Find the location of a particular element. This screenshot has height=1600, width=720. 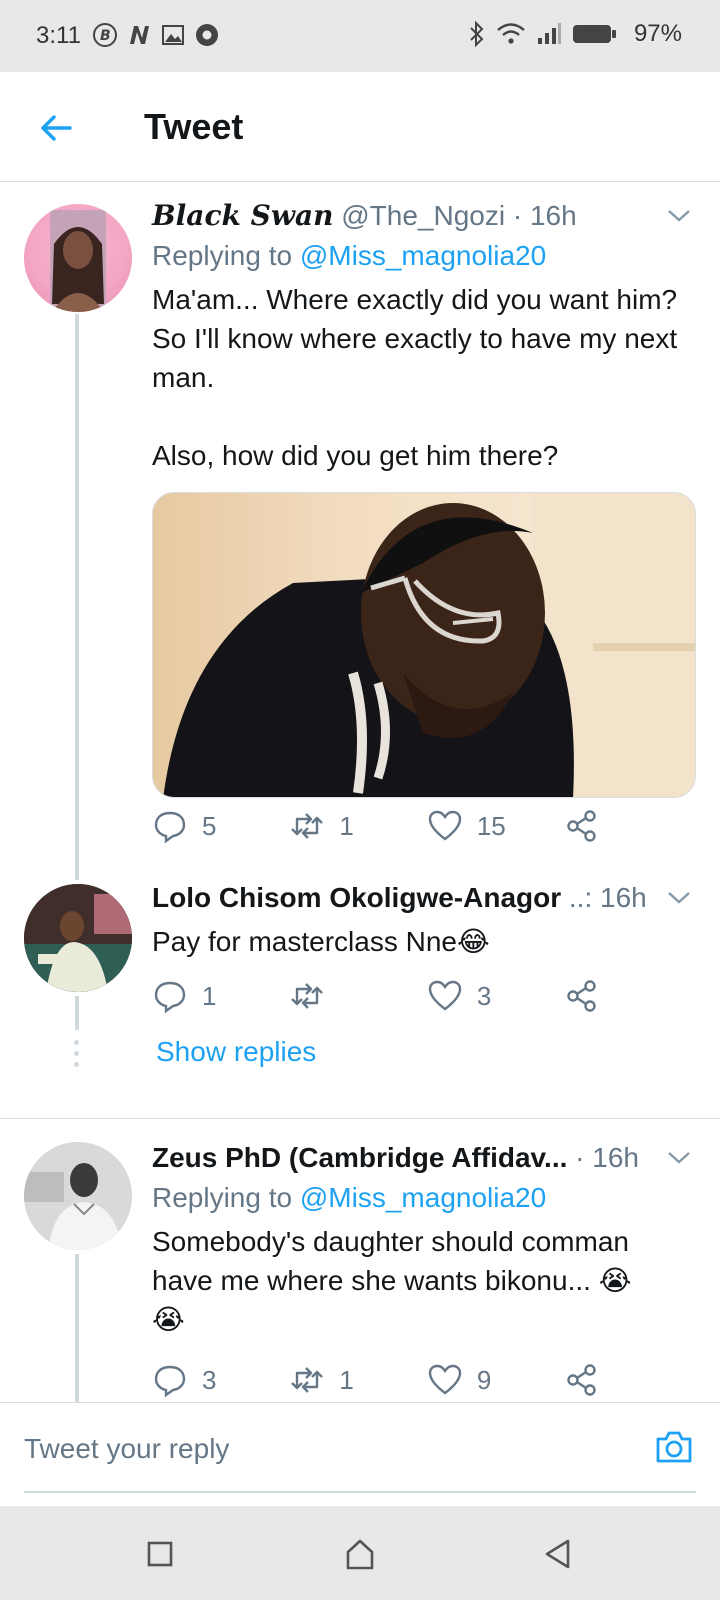

reply-count: 5 is located at coordinates (209, 825).